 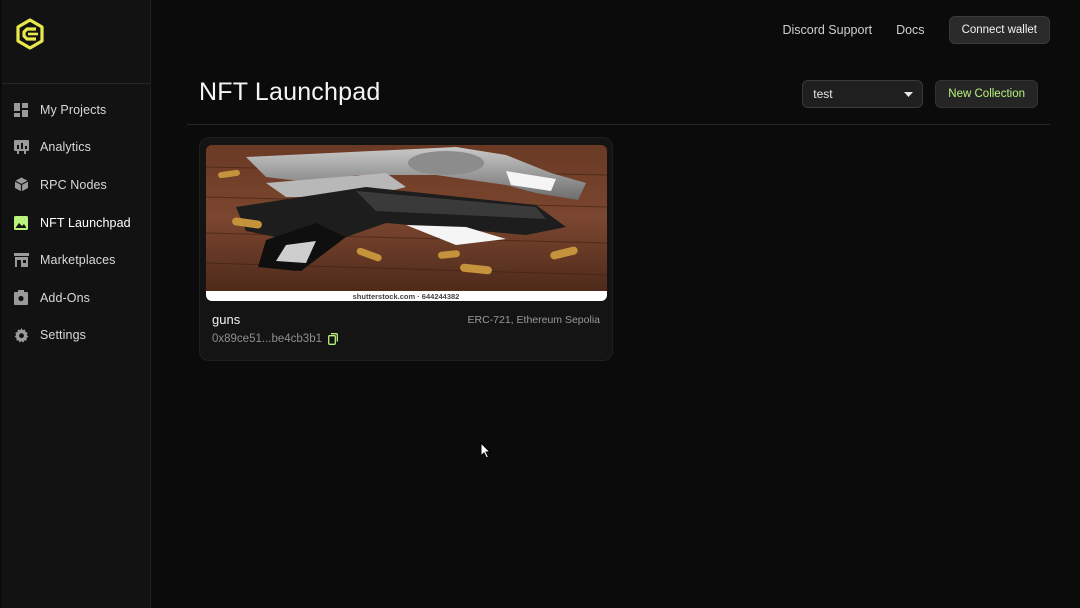 I want to click on collection-image: shutterstock.com · 644244382, so click(x=406, y=223).